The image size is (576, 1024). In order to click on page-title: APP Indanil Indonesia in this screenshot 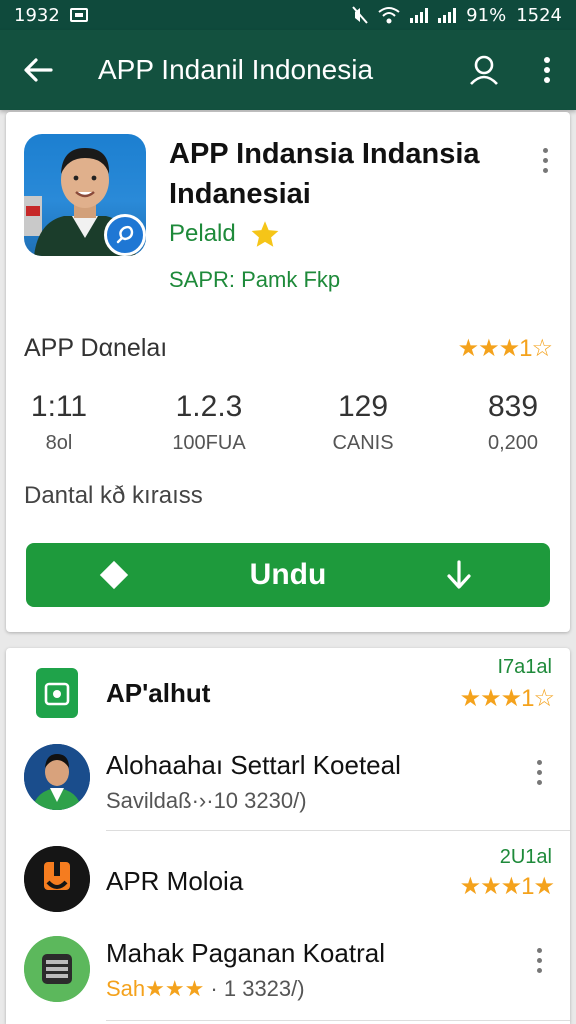, I will do `click(236, 69)`.